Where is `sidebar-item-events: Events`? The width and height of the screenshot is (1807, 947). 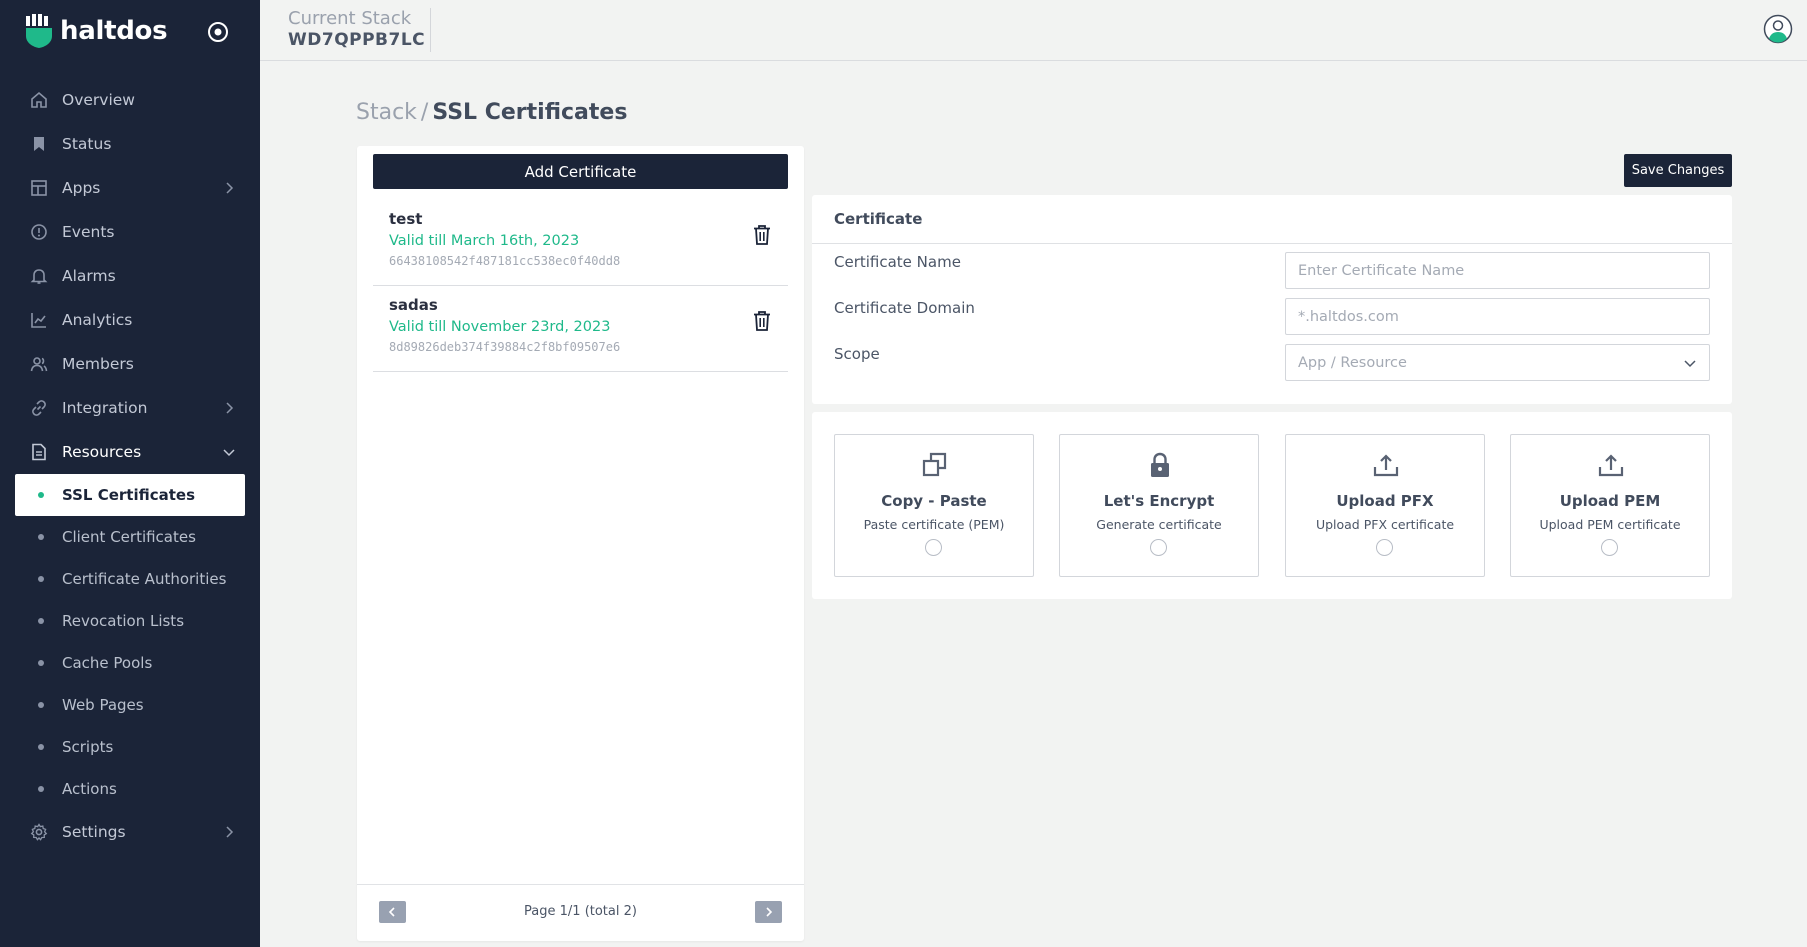 sidebar-item-events: Events is located at coordinates (130, 232).